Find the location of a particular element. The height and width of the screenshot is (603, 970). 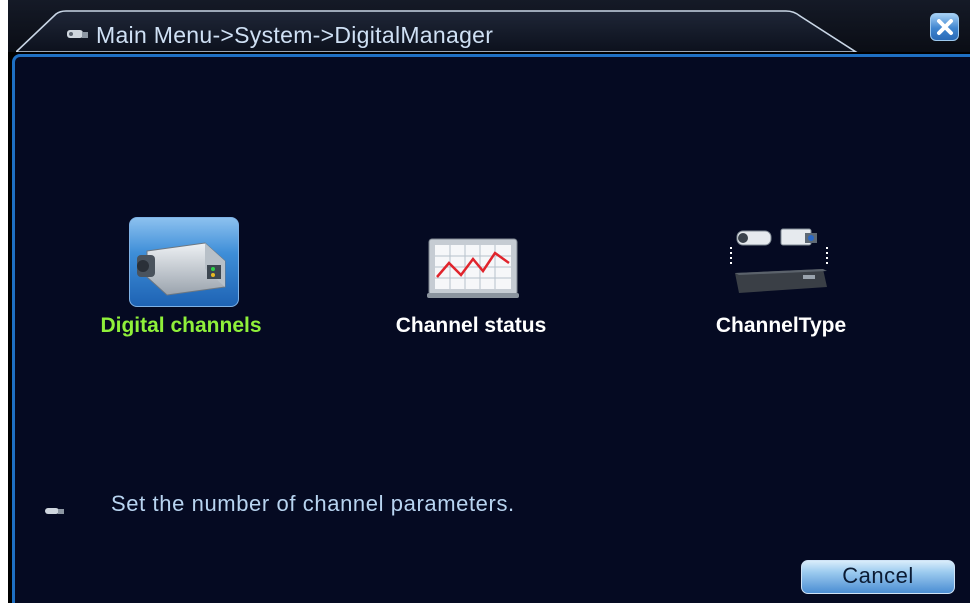

menu-item-label: Digital channels is located at coordinates (181, 325).